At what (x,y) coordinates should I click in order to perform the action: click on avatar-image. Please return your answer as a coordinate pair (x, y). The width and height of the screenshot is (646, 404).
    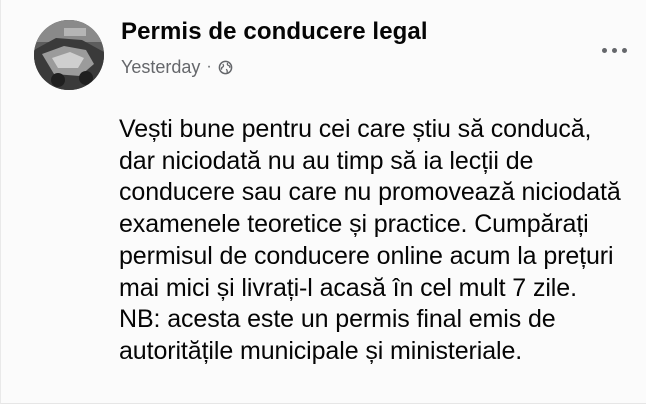
    Looking at the image, I should click on (69, 55).